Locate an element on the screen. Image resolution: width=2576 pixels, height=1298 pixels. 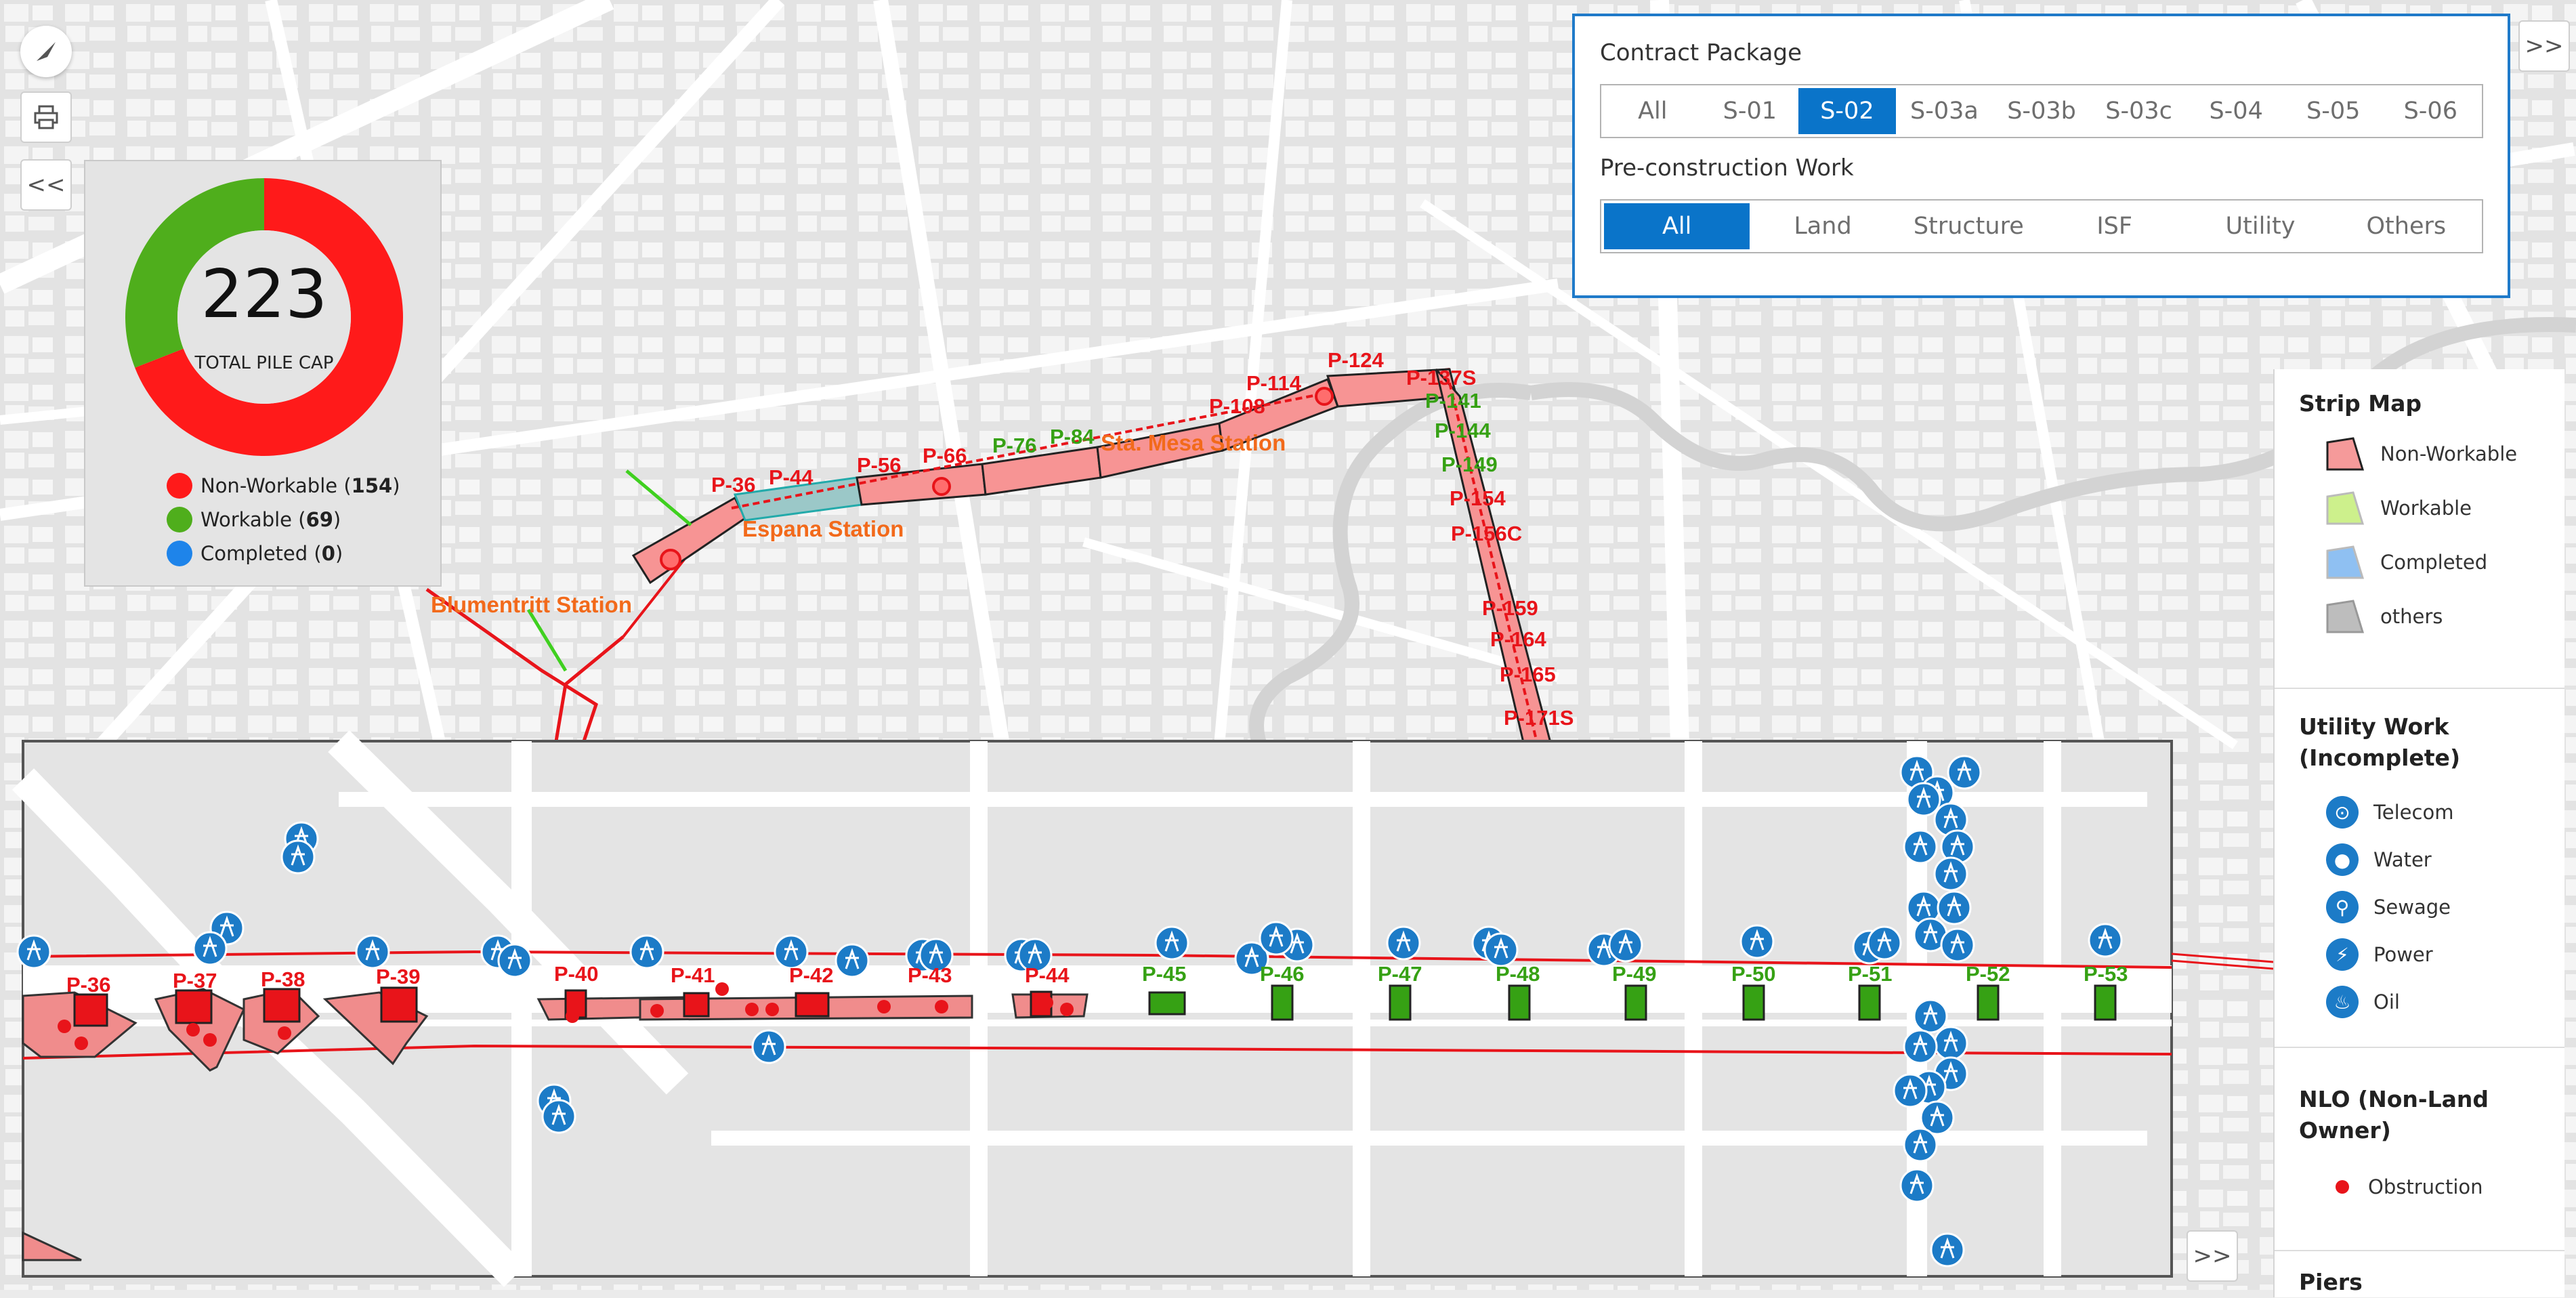
expand-strip-button: >> is located at coordinates (2212, 1256).